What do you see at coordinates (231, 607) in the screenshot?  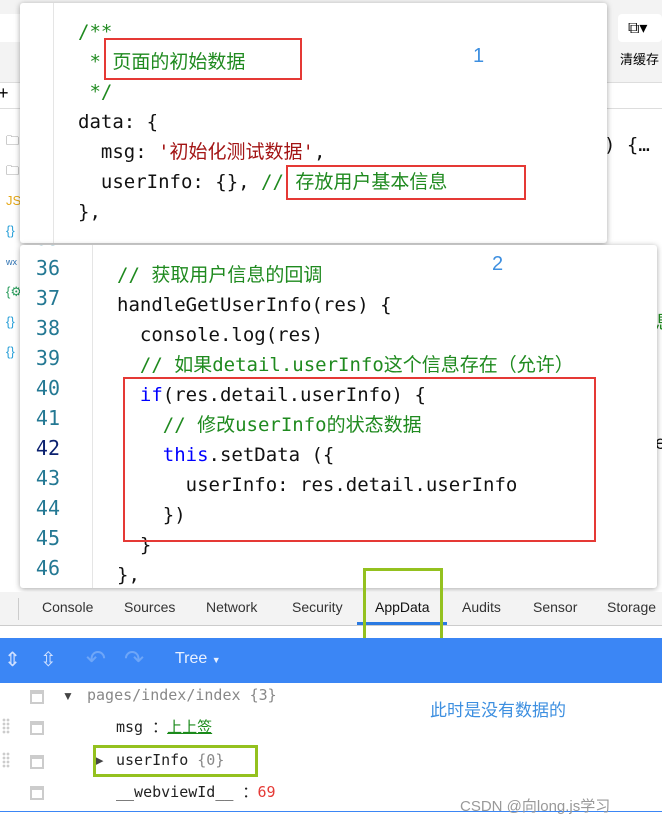 I see `tab-network: Network` at bounding box center [231, 607].